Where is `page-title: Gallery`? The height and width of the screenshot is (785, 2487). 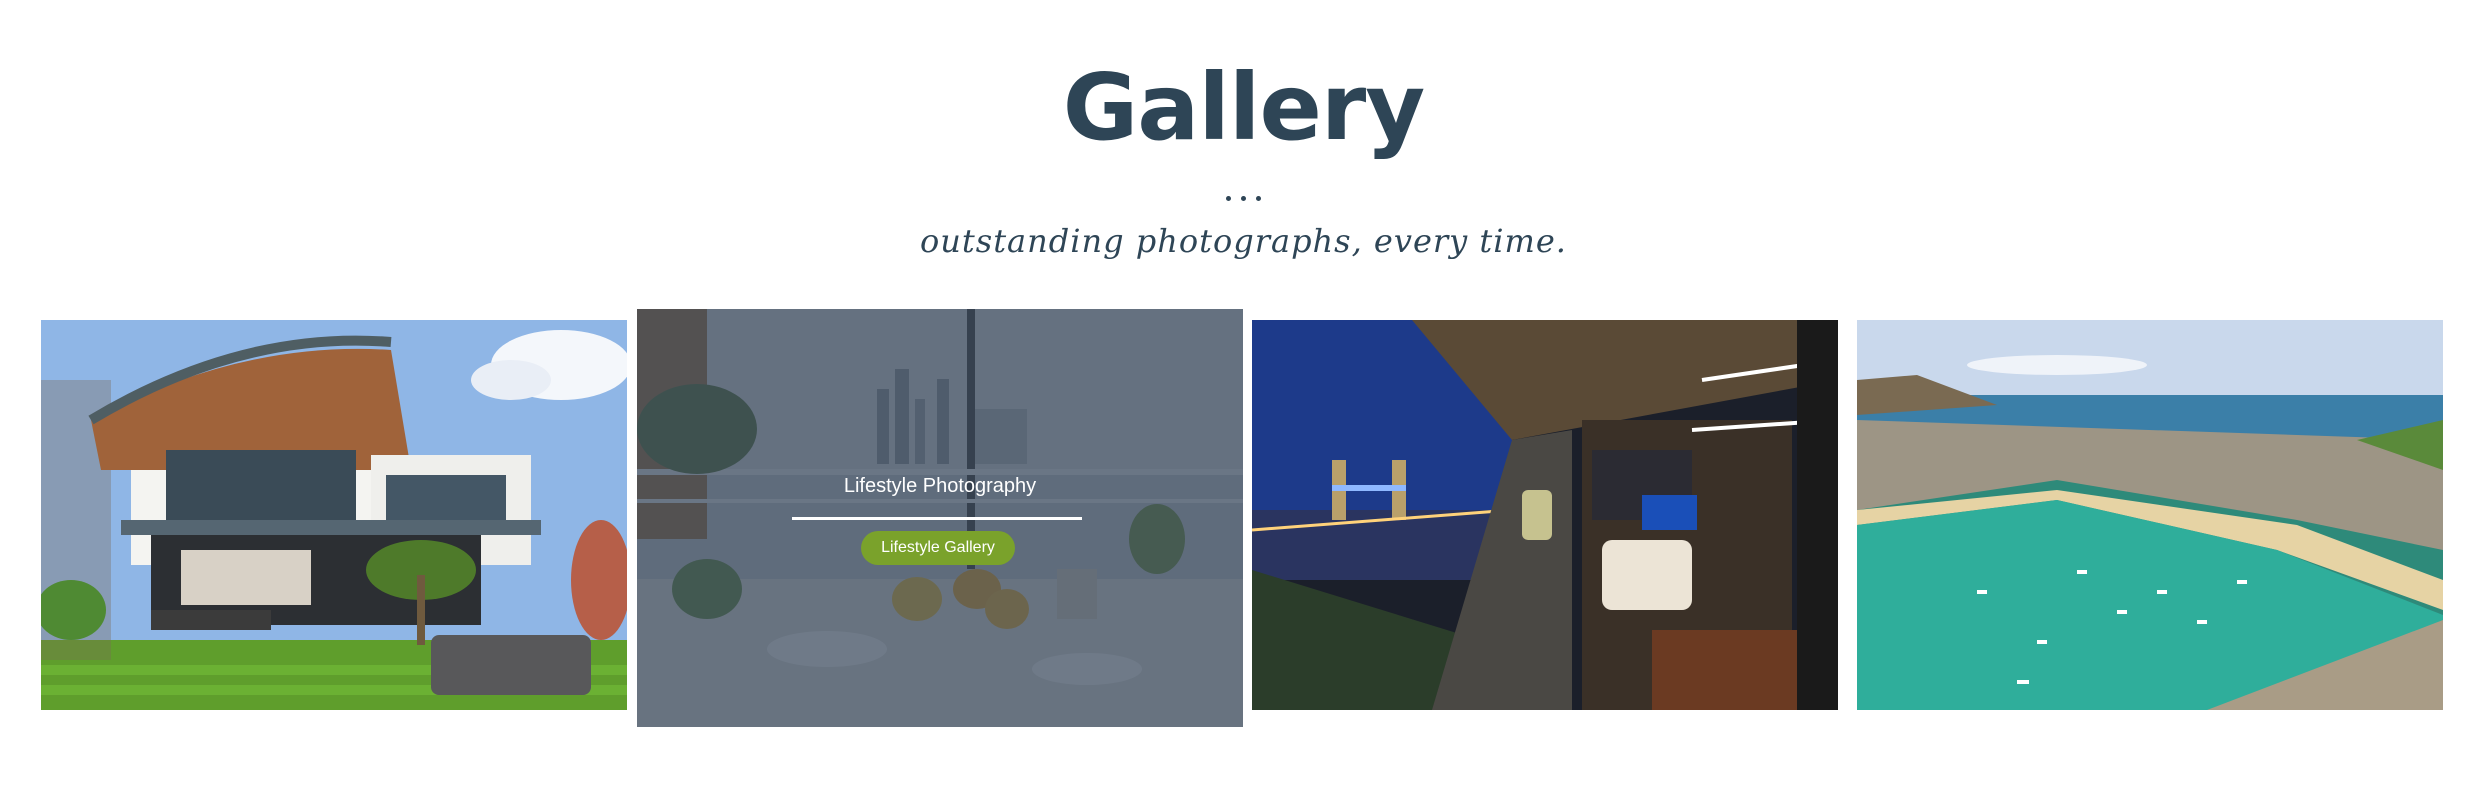 page-title: Gallery is located at coordinates (1243, 107).